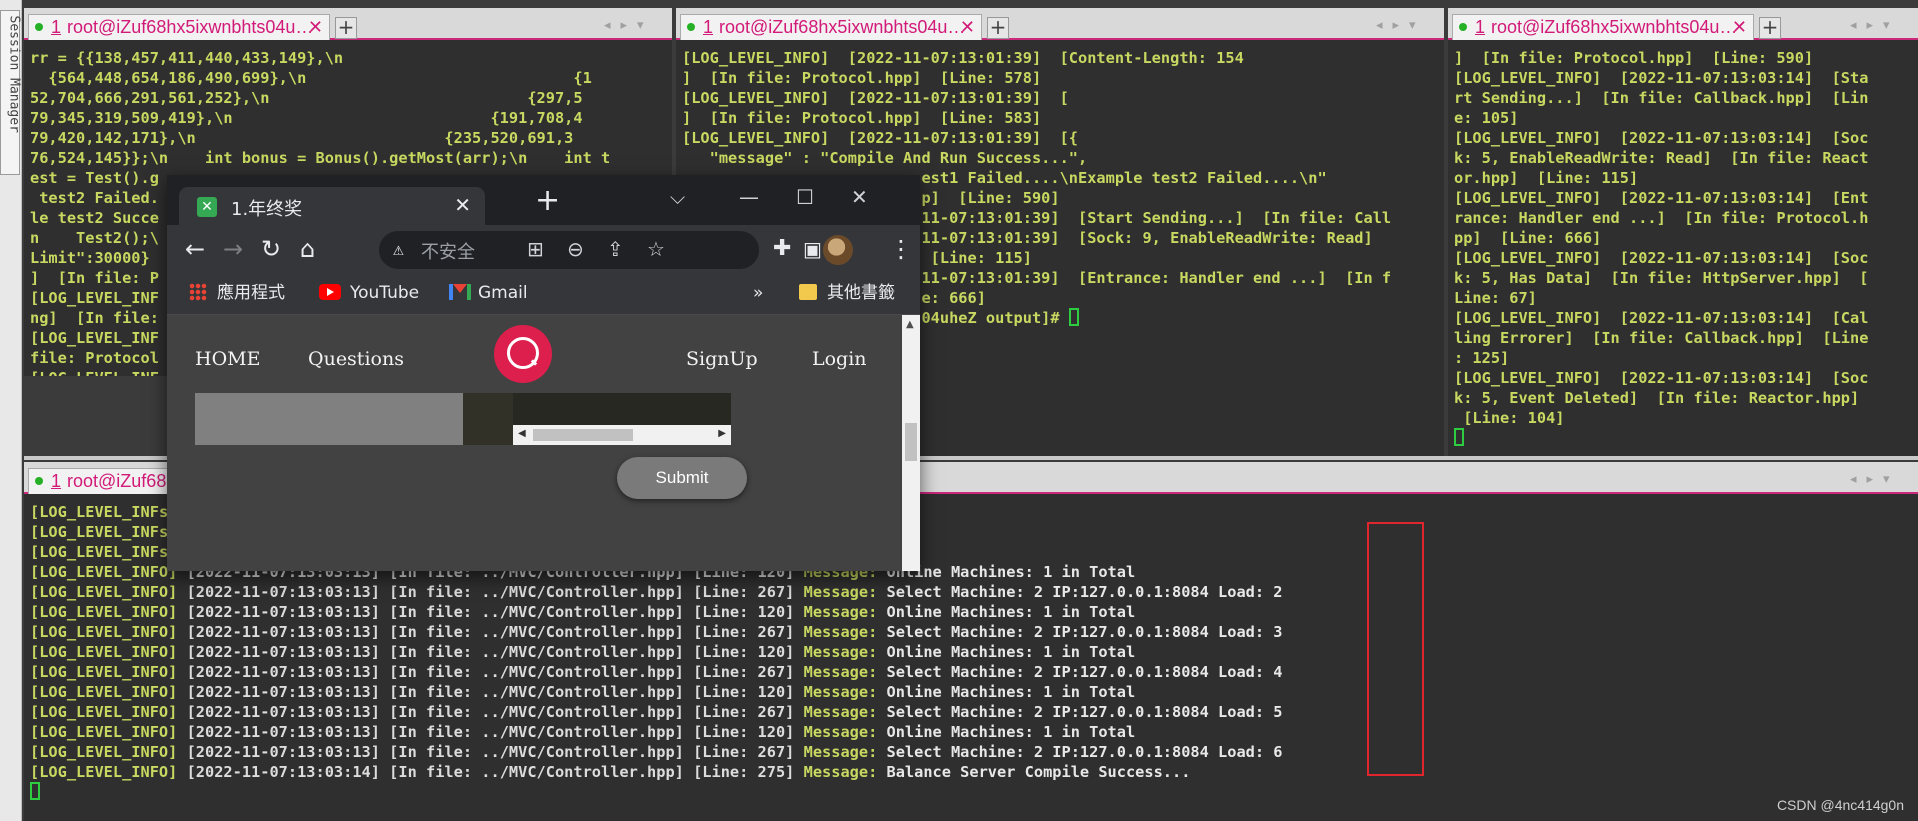  I want to click on terminal-tab: 1 root@iZuf68, so click(103, 481).